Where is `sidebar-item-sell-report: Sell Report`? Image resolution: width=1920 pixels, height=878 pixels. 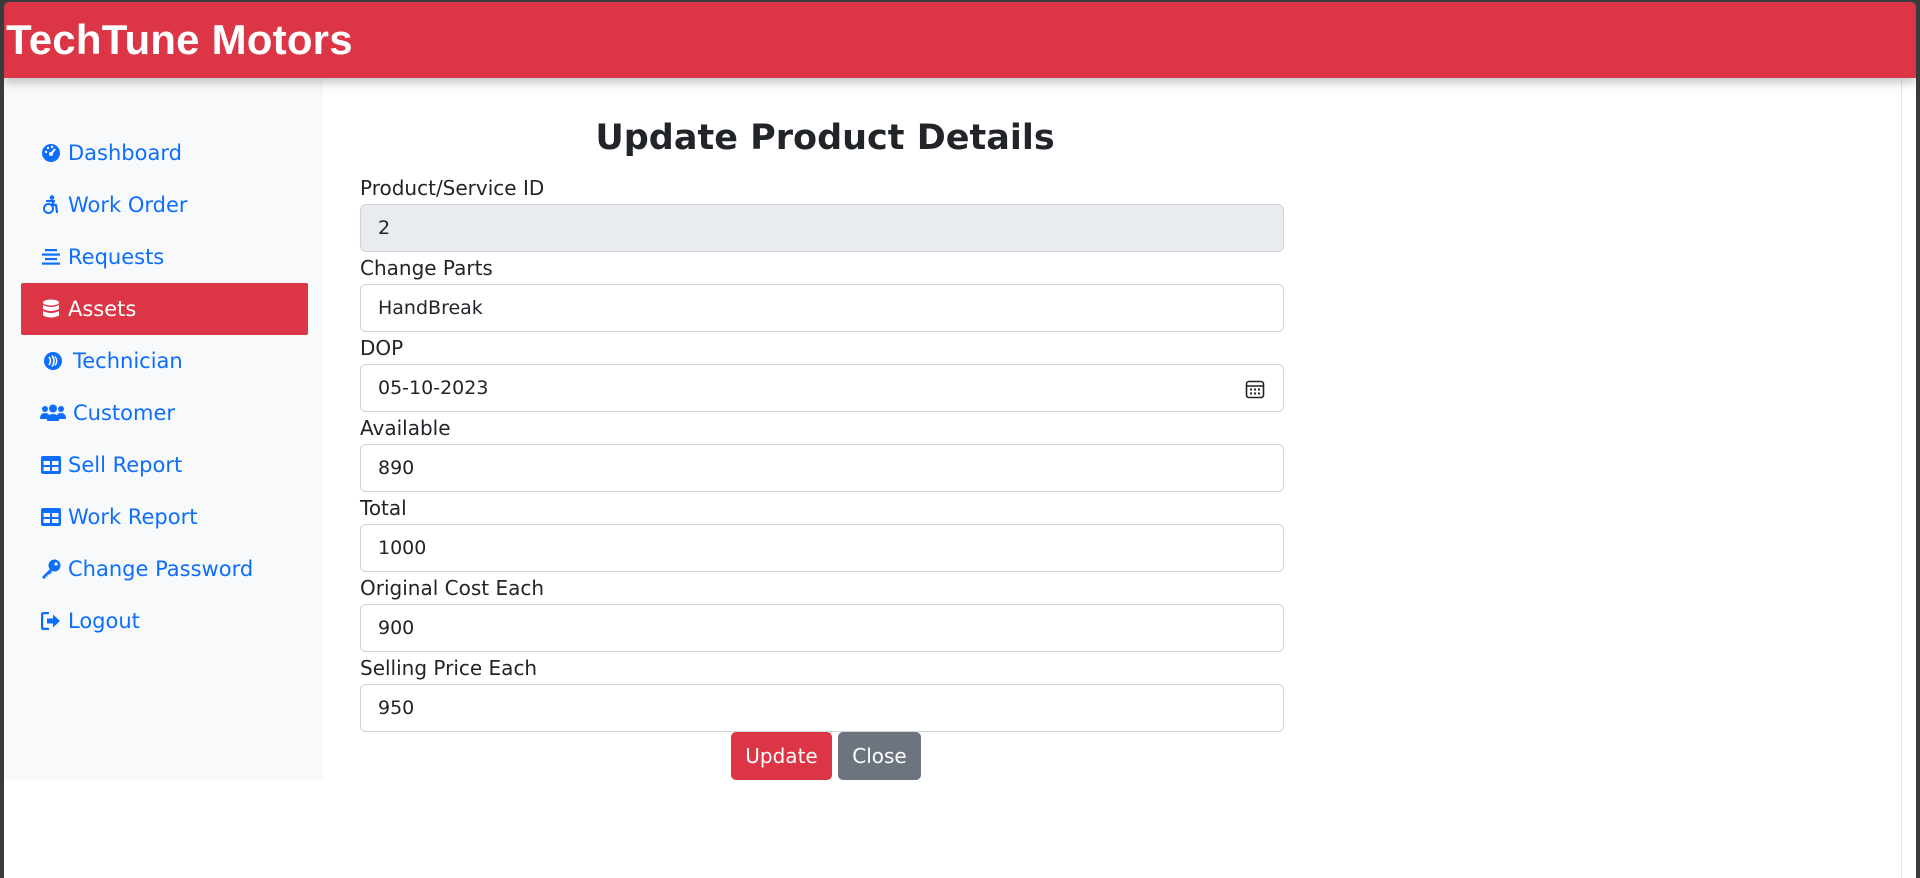
sidebar-item-sell-report: Sell Report is located at coordinates (164, 465).